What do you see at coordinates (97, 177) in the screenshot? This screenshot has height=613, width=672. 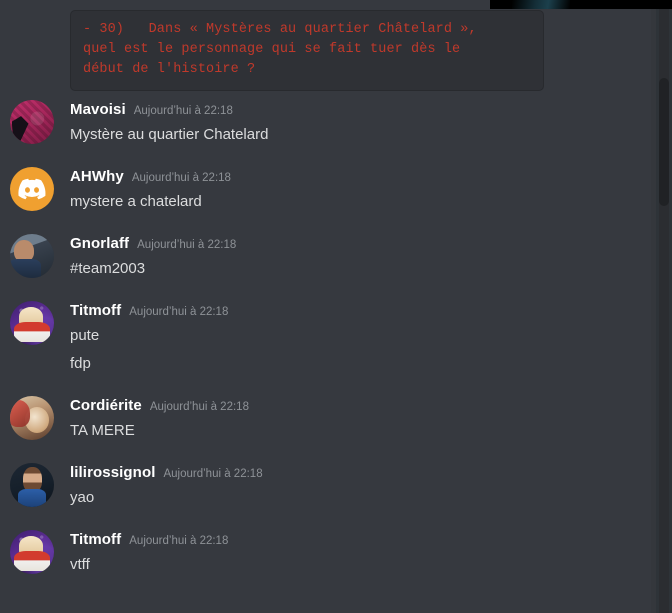 I see `message-username: AHWhy` at bounding box center [97, 177].